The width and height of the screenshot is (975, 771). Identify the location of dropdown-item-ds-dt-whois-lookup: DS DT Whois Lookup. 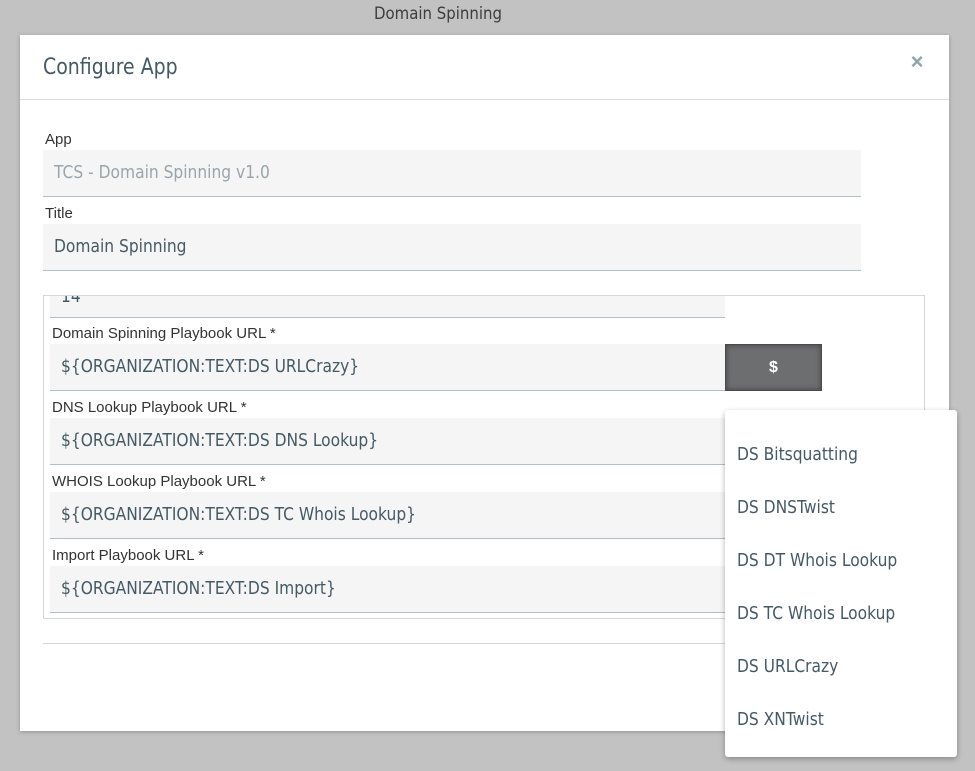
(817, 560).